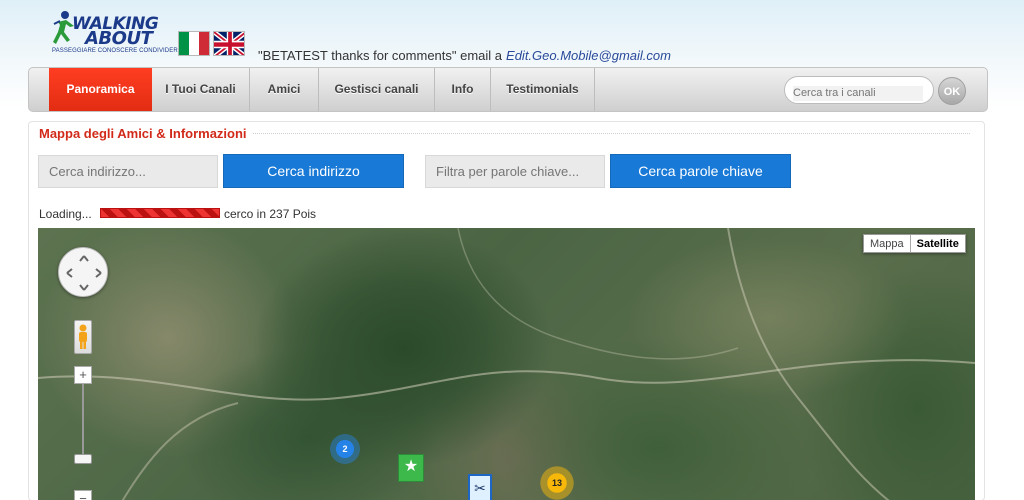  What do you see at coordinates (480, 487) in the screenshot?
I see `scissors-marker-icon: ✂` at bounding box center [480, 487].